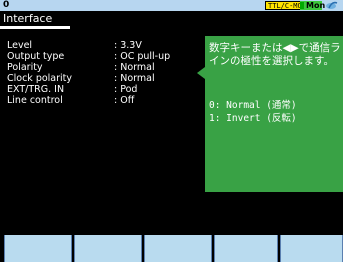 This screenshot has height=262, width=343. I want to click on help-option-invert: 1: Invert (反転), so click(253, 118).